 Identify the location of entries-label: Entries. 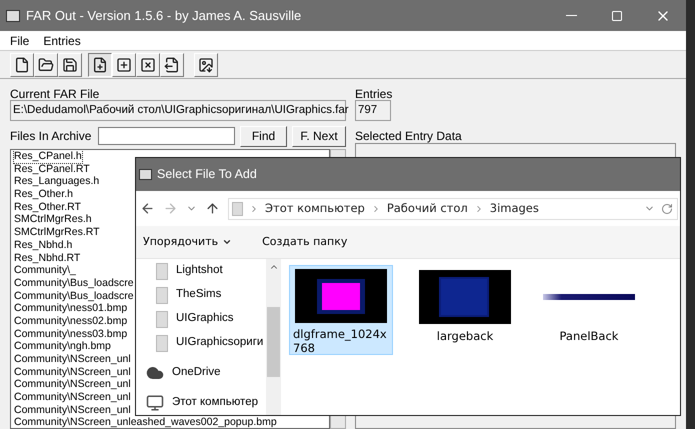
(374, 93).